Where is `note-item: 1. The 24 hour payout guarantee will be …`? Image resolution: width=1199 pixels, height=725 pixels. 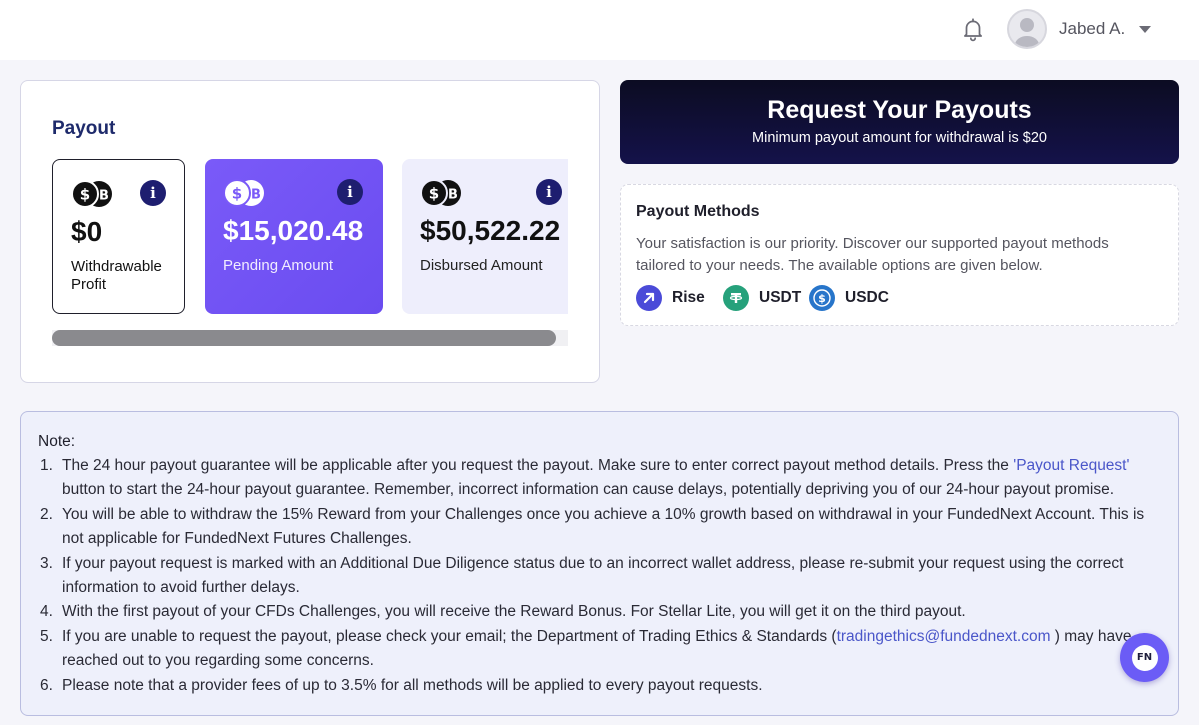
note-item: 1. The 24 hour payout guarantee will be … is located at coordinates (585, 478).